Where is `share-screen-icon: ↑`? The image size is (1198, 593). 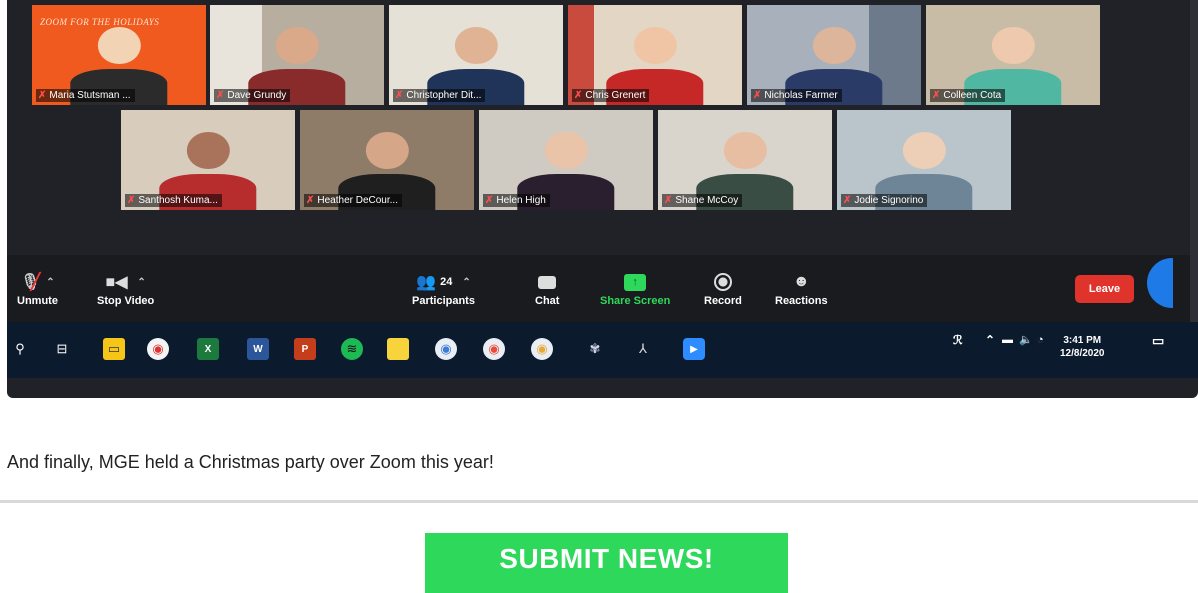
share-screen-icon: ↑ is located at coordinates (635, 282).